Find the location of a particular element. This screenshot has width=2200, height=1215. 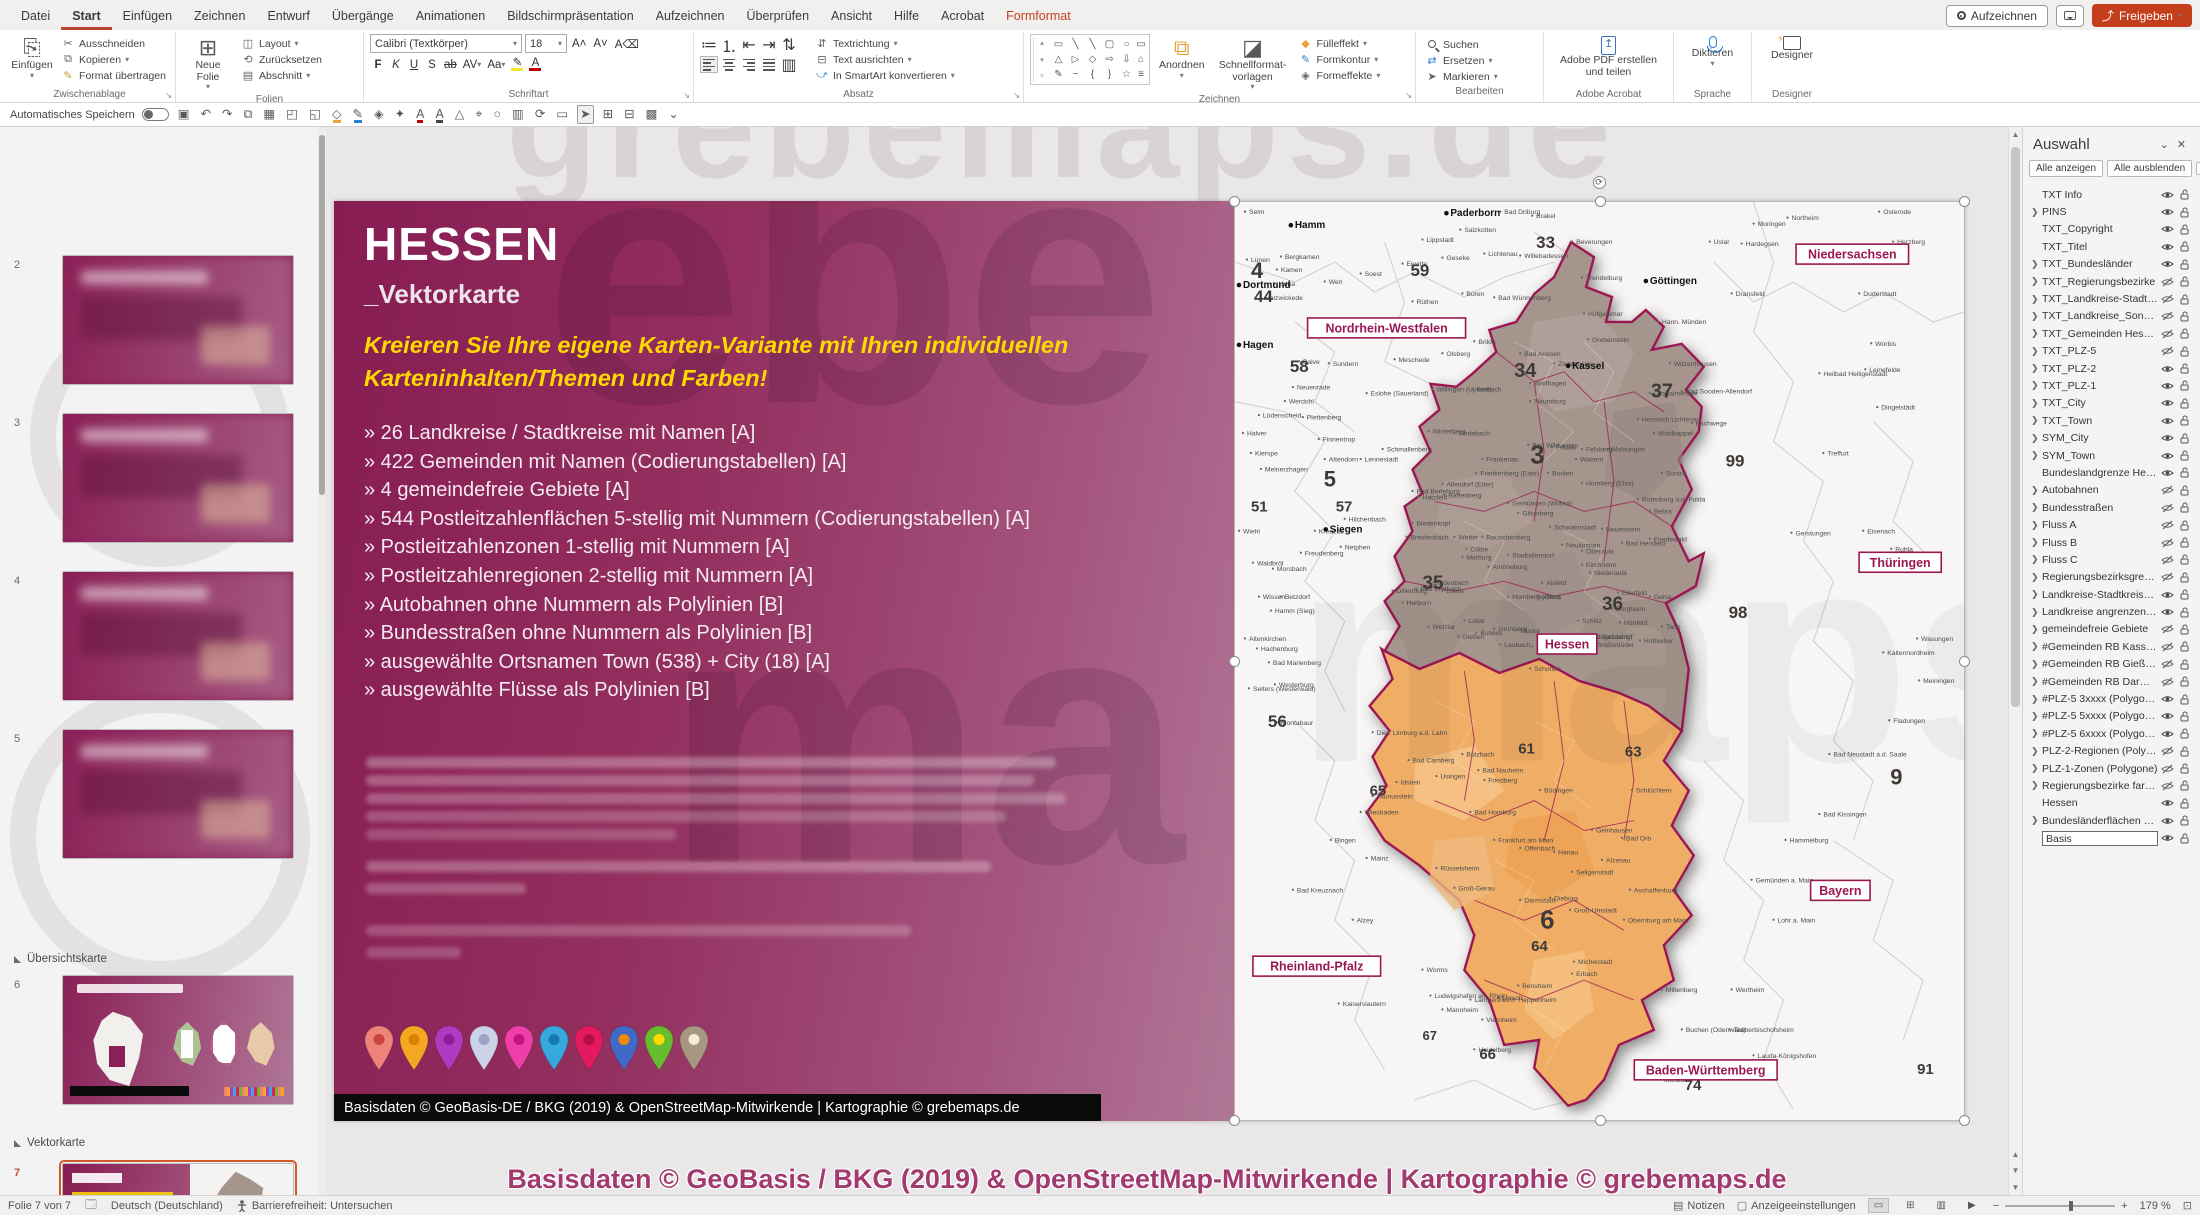

eyedropper-icon: ✦ is located at coordinates (400, 114).